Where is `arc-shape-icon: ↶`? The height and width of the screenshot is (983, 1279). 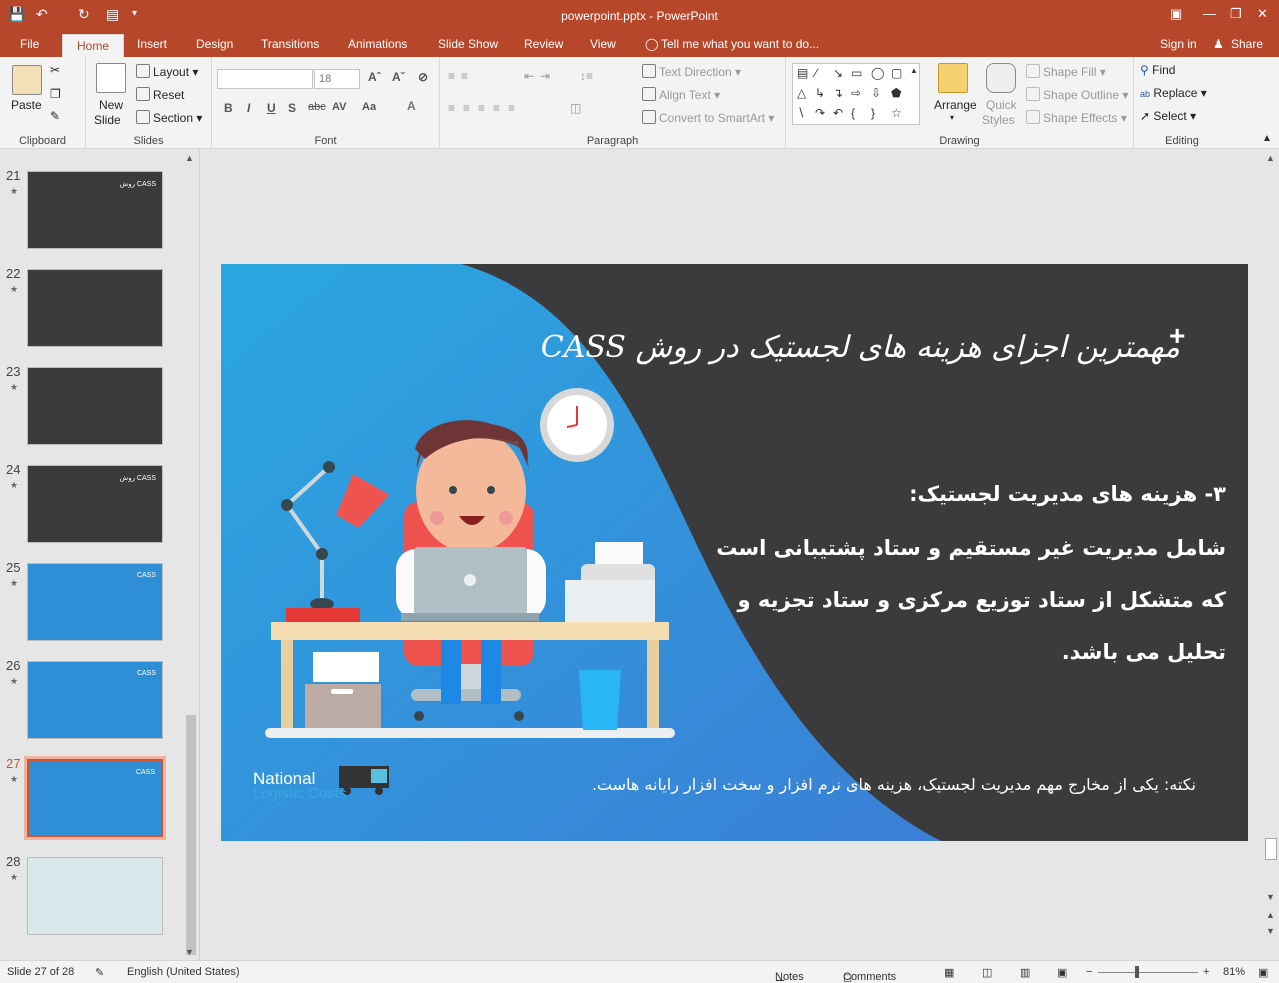
arc-shape-icon: ↶ is located at coordinates (838, 113).